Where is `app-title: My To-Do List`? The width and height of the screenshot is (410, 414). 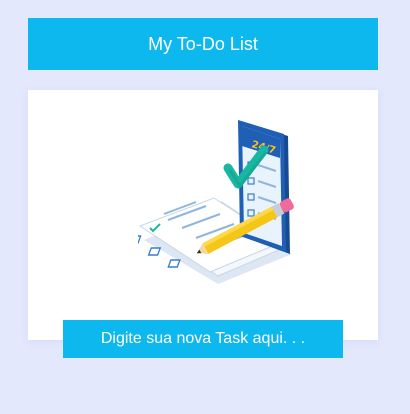
app-title: My To-Do List is located at coordinates (203, 43).